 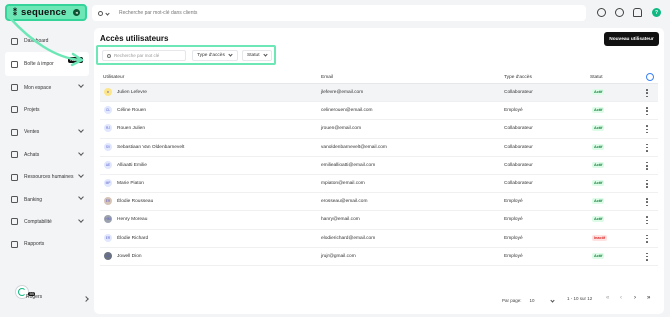 I want to click on sidebar-item-ressources-humaines: Ressources humaines, so click(x=47, y=177).